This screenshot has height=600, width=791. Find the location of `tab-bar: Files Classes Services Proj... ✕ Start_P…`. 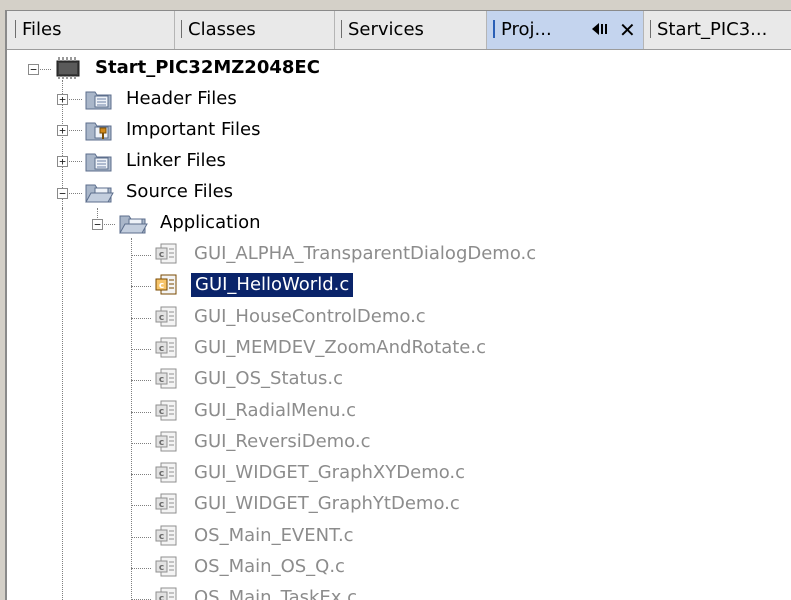

tab-bar: Files Classes Services Proj... ✕ Start_P… is located at coordinates (399, 30).